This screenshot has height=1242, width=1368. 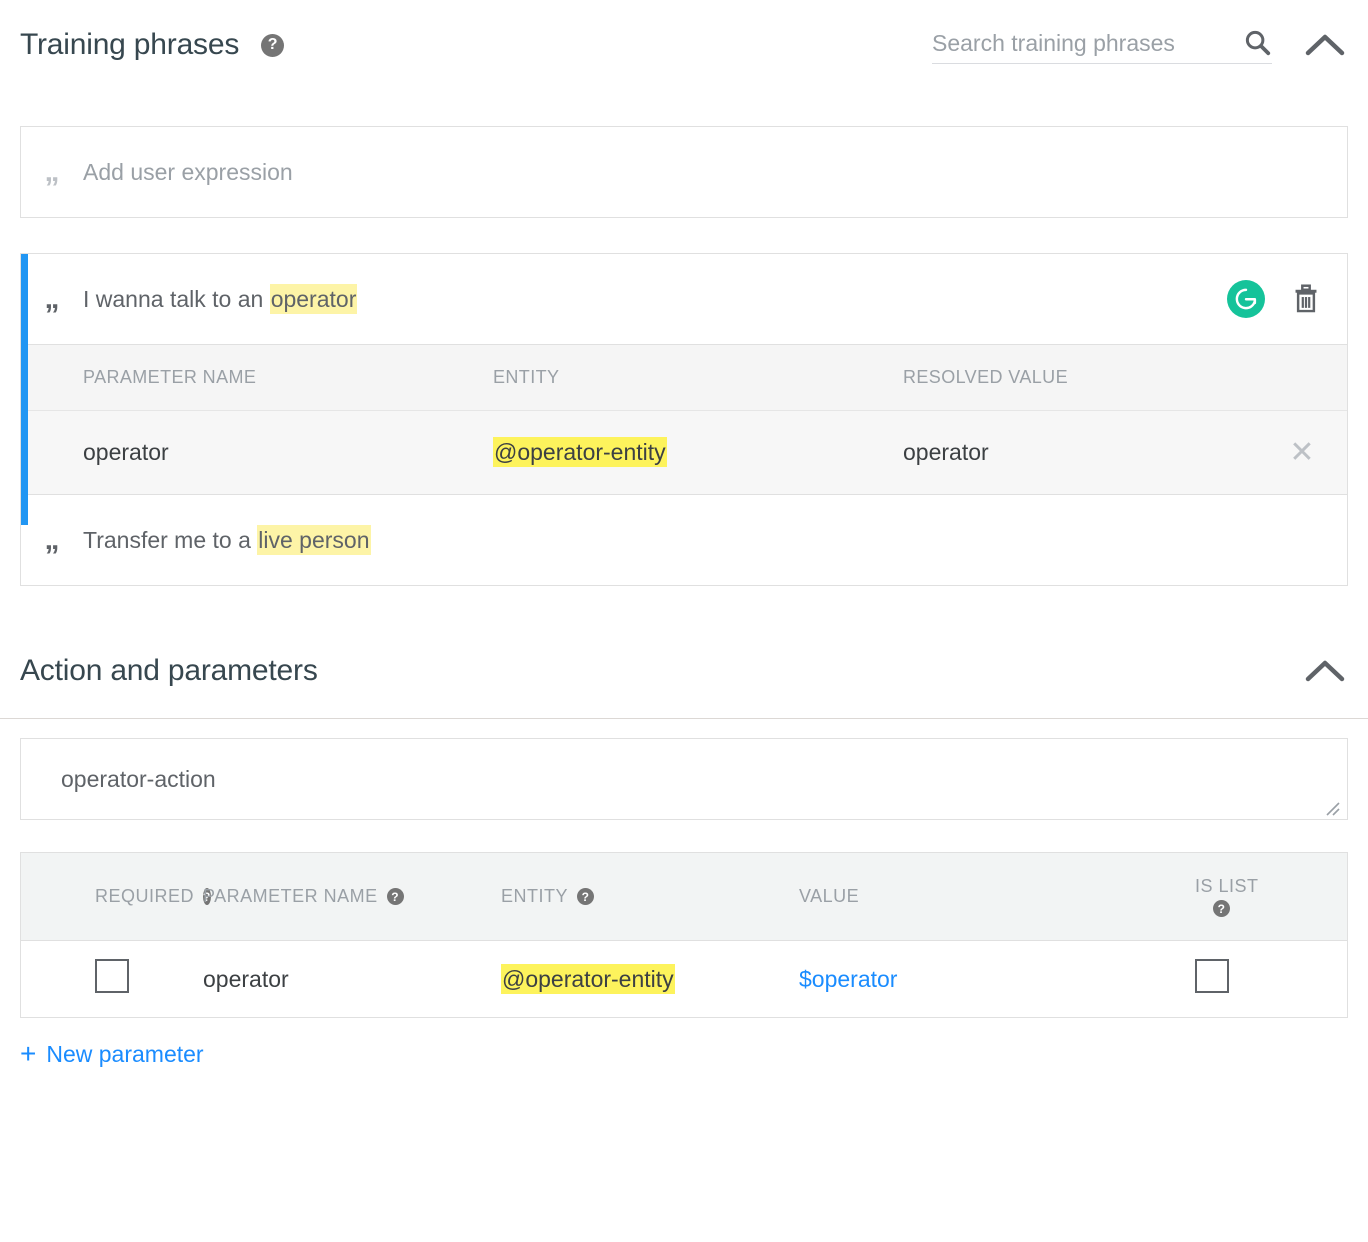 I want to click on column-header-value-label: VALUE, so click(x=829, y=896).